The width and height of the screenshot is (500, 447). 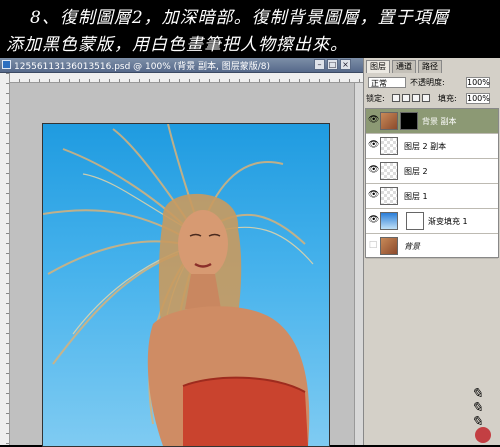 What do you see at coordinates (387, 82) in the screenshot?
I see `blend-mode-select: 正常` at bounding box center [387, 82].